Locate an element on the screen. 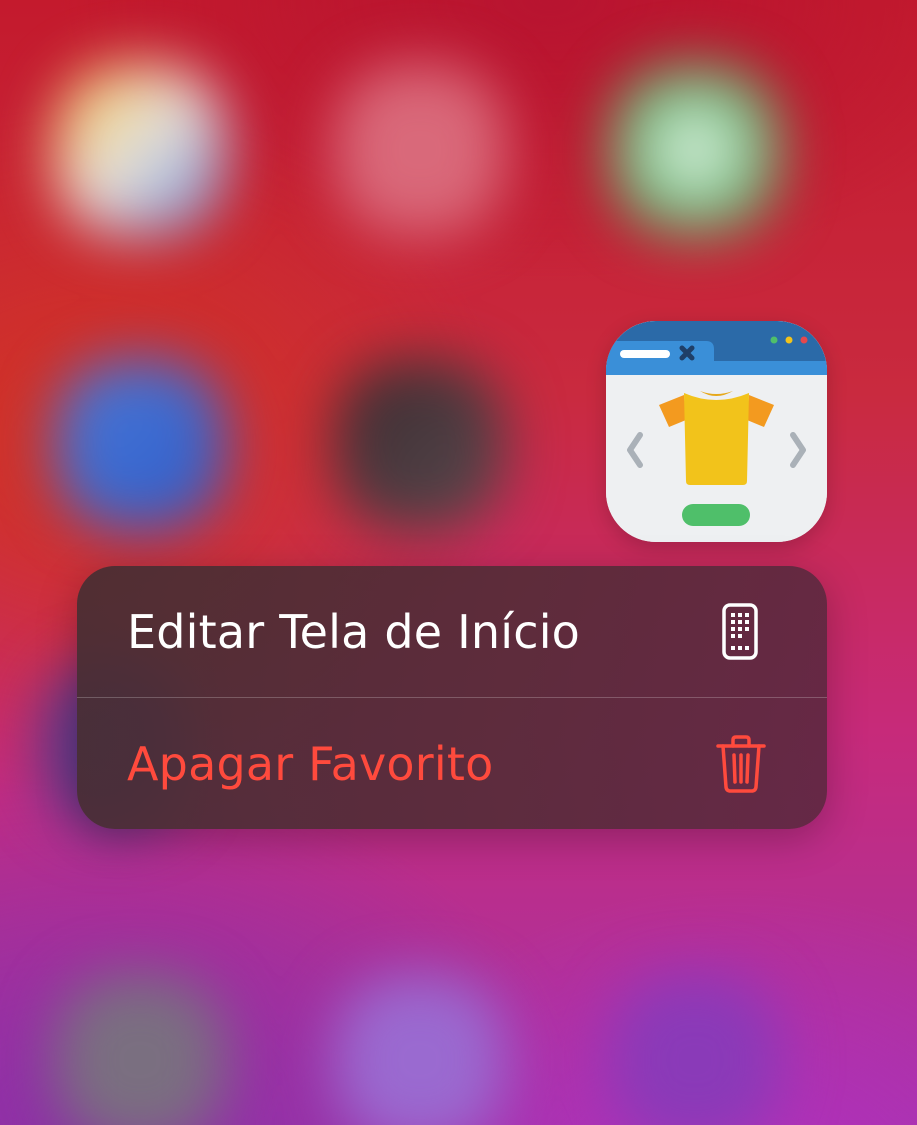  delete-bookmark-button: Apagar Favorito is located at coordinates (452, 763).